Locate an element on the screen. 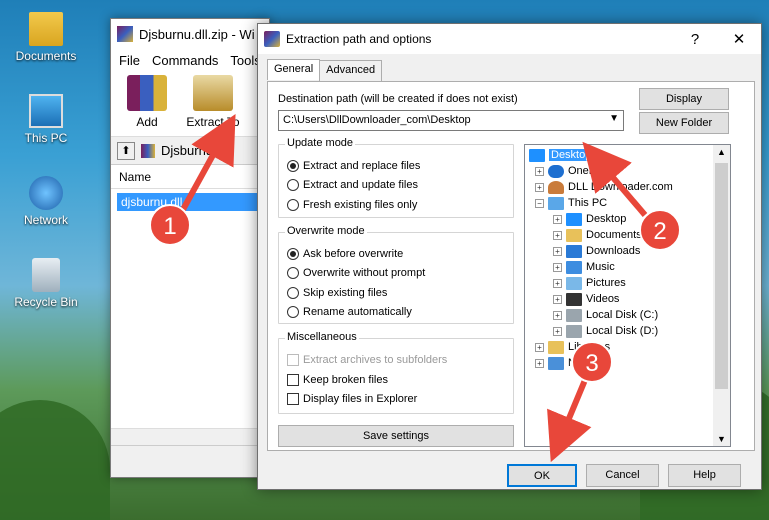 The height and width of the screenshot is (520, 769). tree-item-label: This PC is located at coordinates (588, 203).